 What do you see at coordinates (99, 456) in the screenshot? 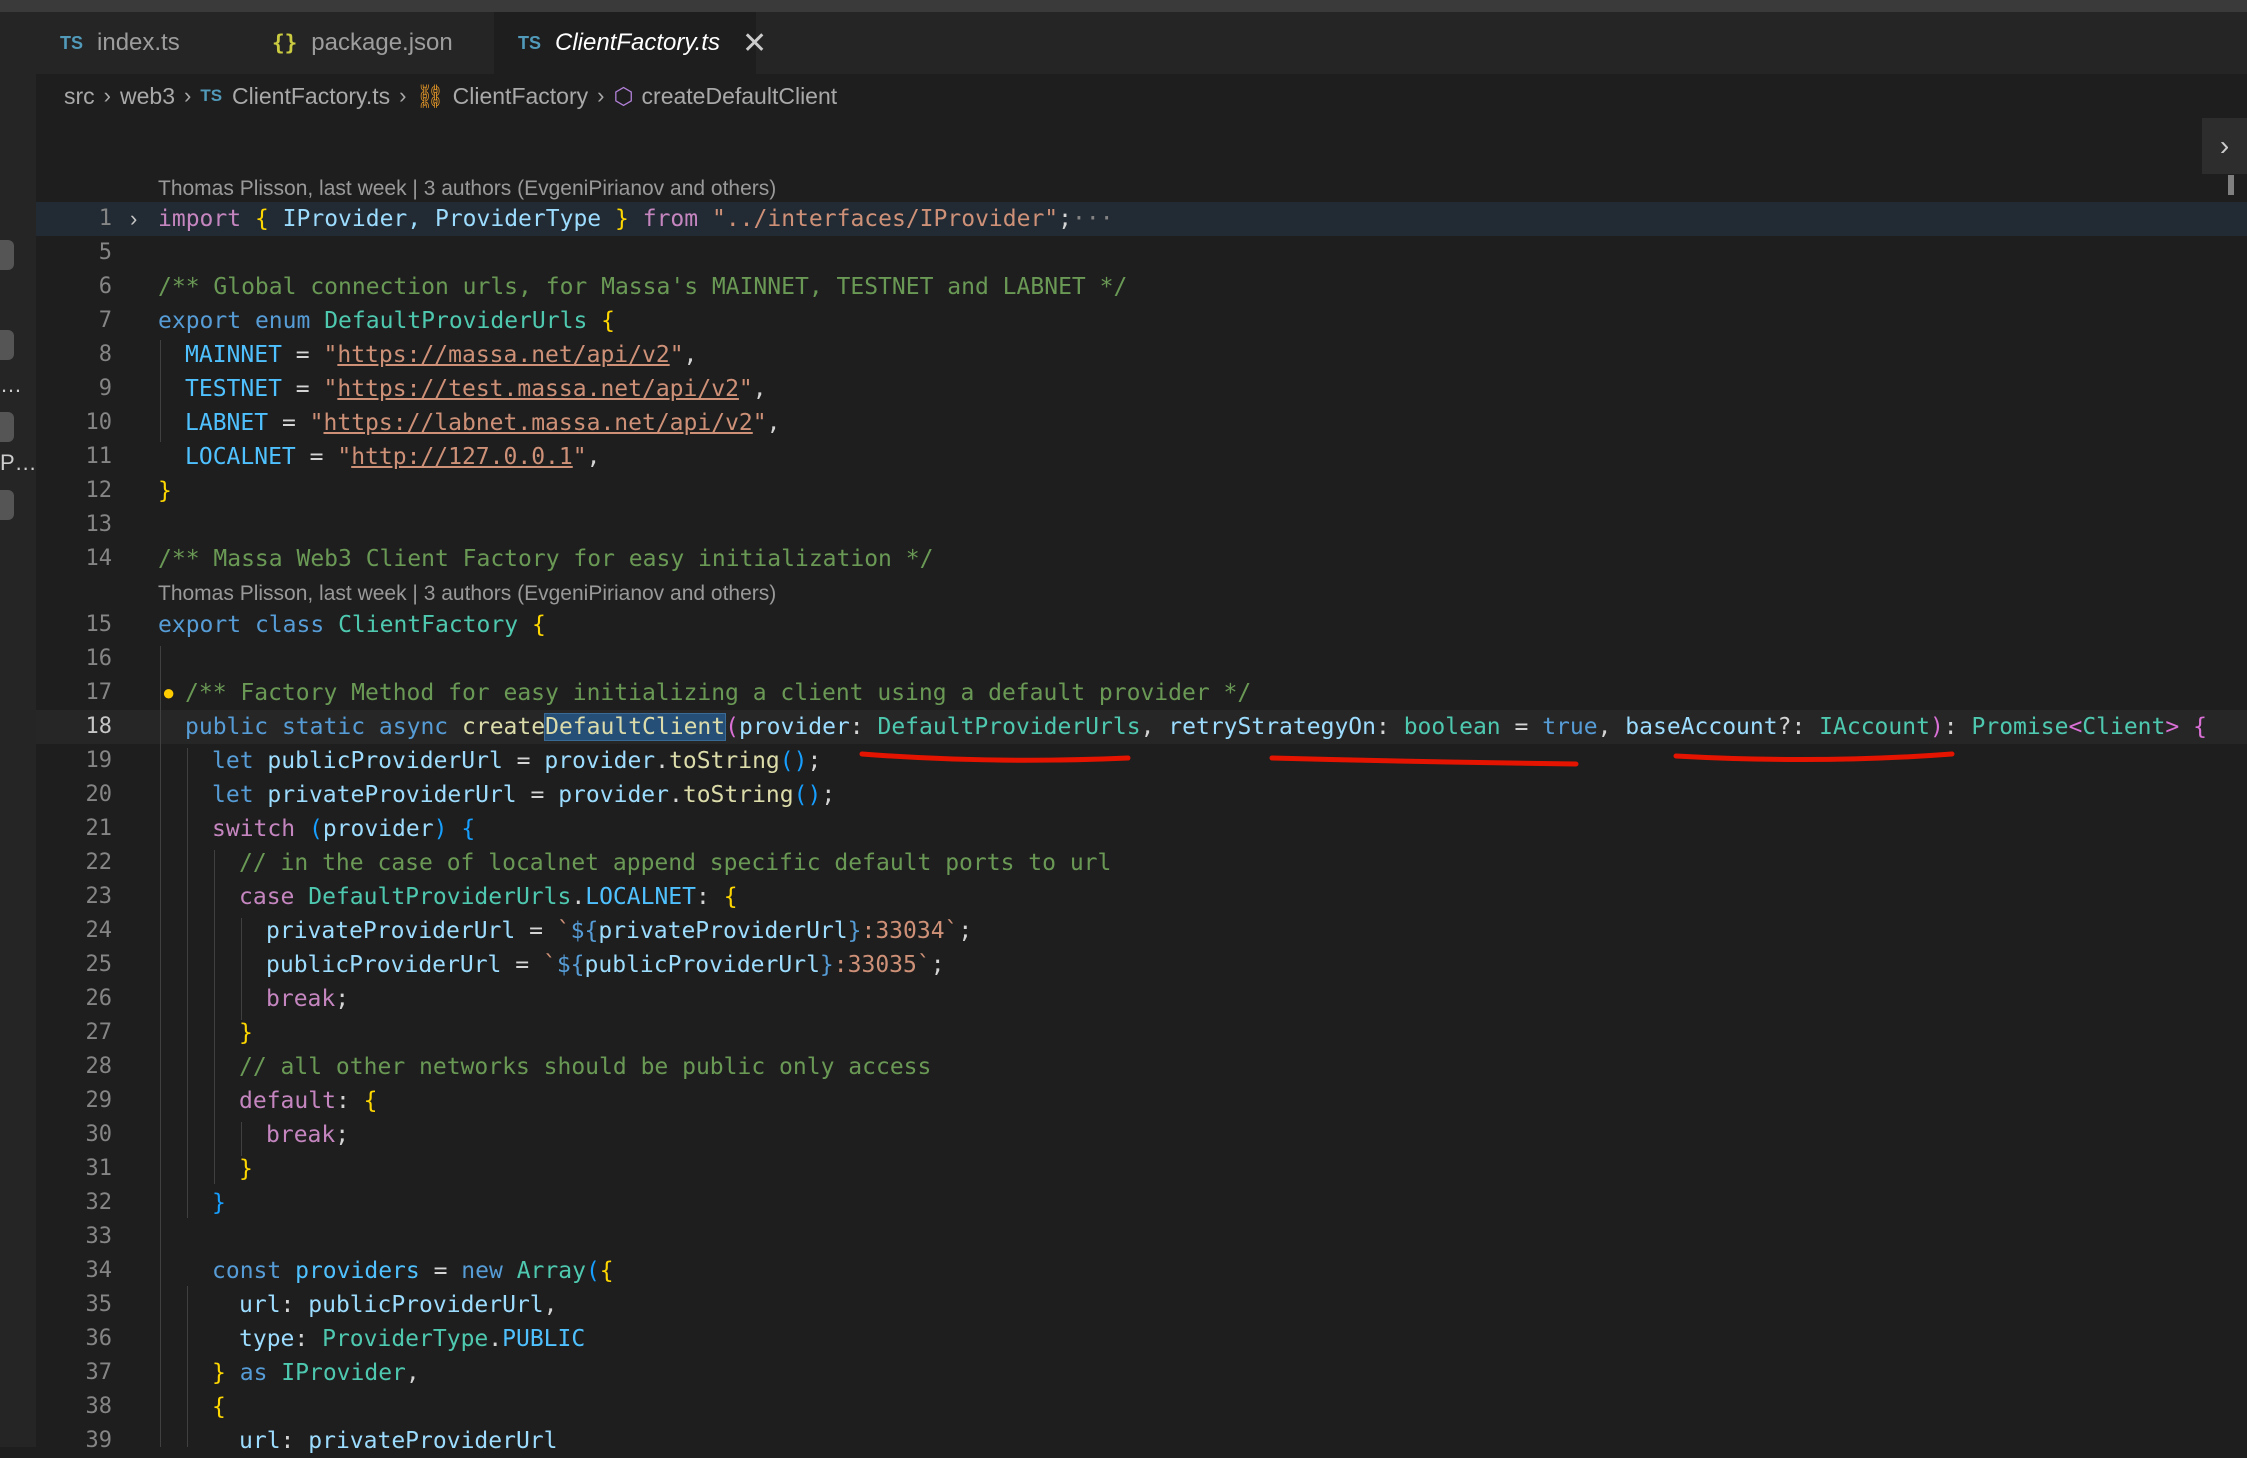
I see `line-number: 11` at bounding box center [99, 456].